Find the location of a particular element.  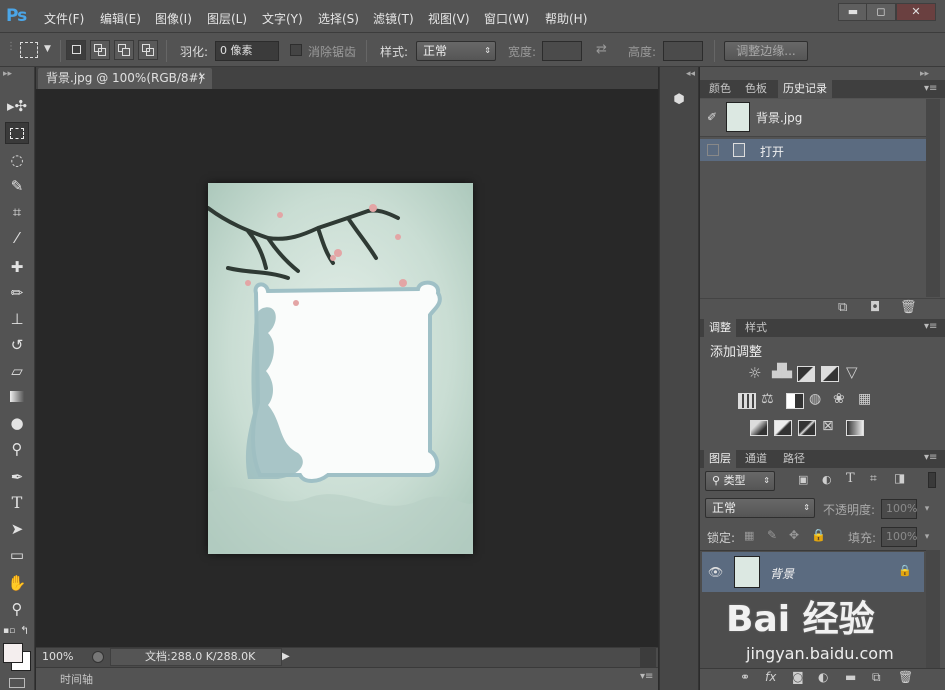

layer-name: 背景 is located at coordinates (782, 573).